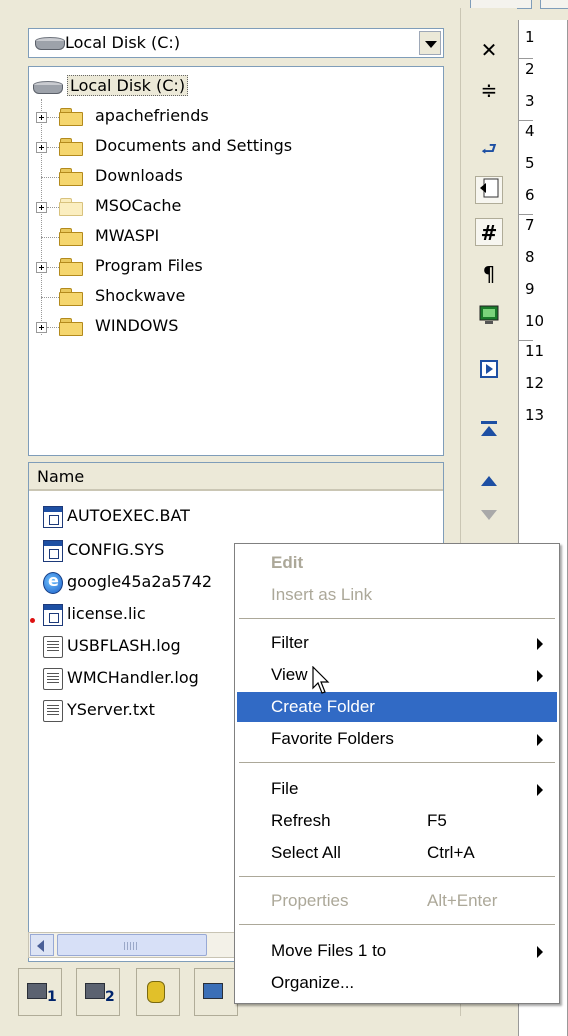 This screenshot has width=568, height=1036. I want to click on menu-item-move-files: Move Files 1 to, so click(397, 951).